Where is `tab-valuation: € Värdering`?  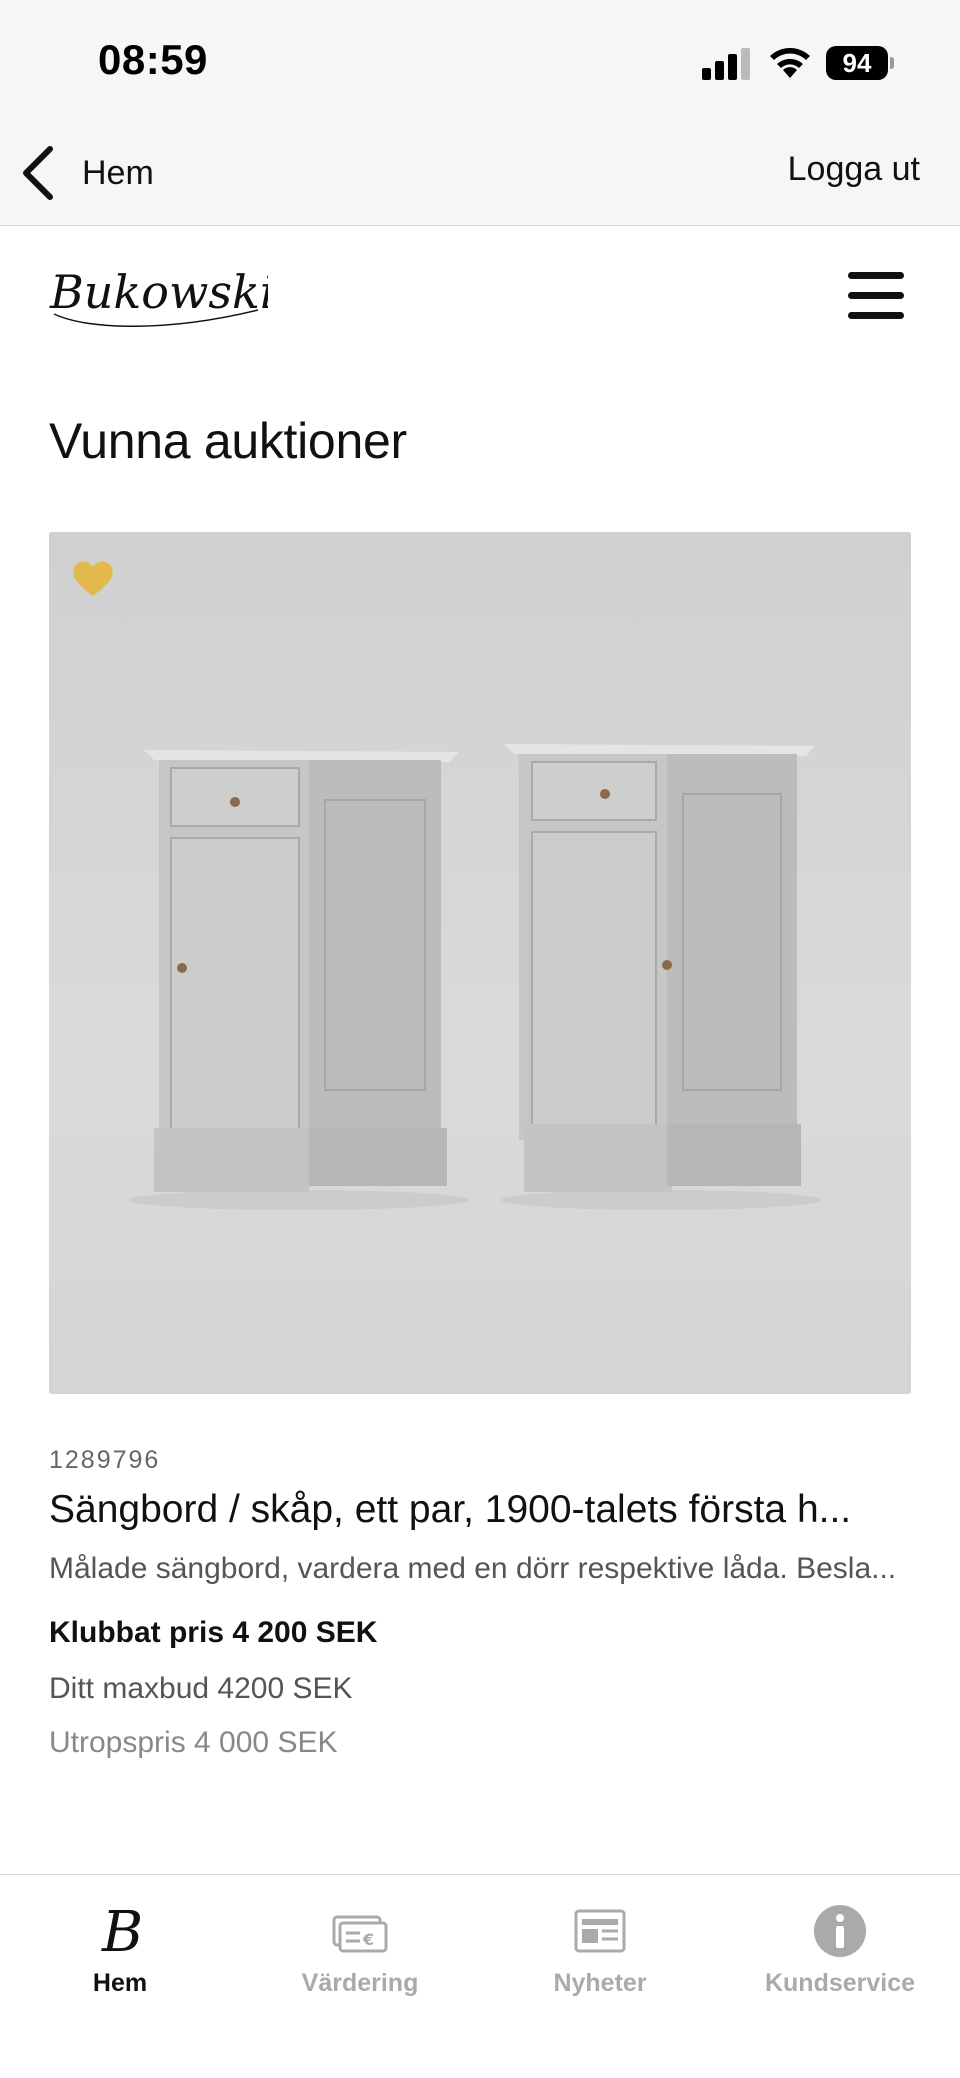
tab-valuation: € Värdering is located at coordinates (360, 1947).